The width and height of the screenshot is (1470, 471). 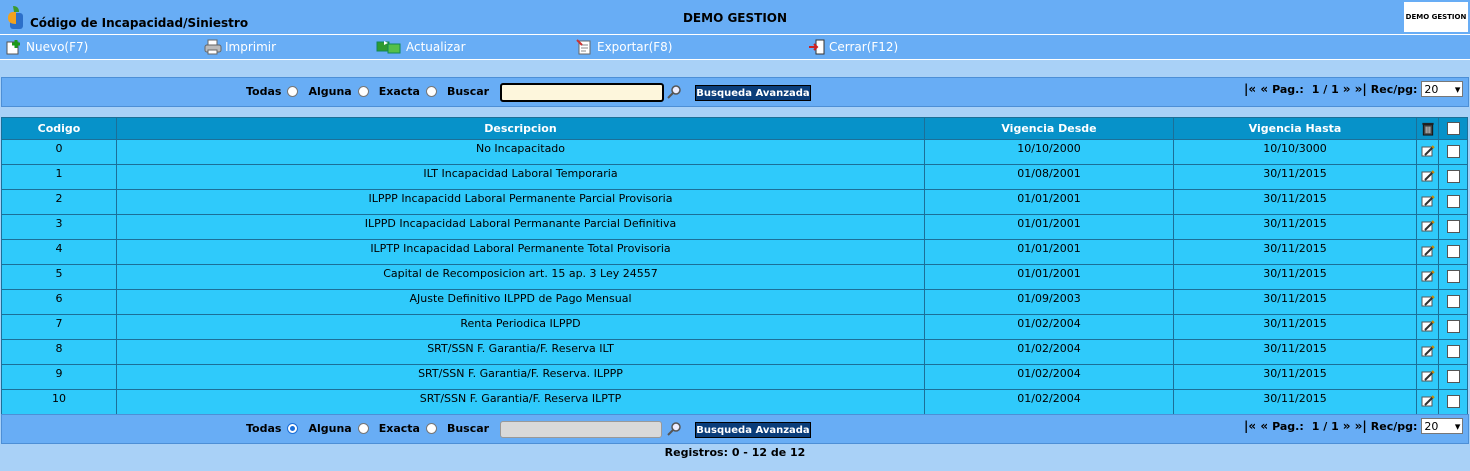 I want to click on records-per-page-select-bottom: 20 ▾, so click(x=1442, y=426).